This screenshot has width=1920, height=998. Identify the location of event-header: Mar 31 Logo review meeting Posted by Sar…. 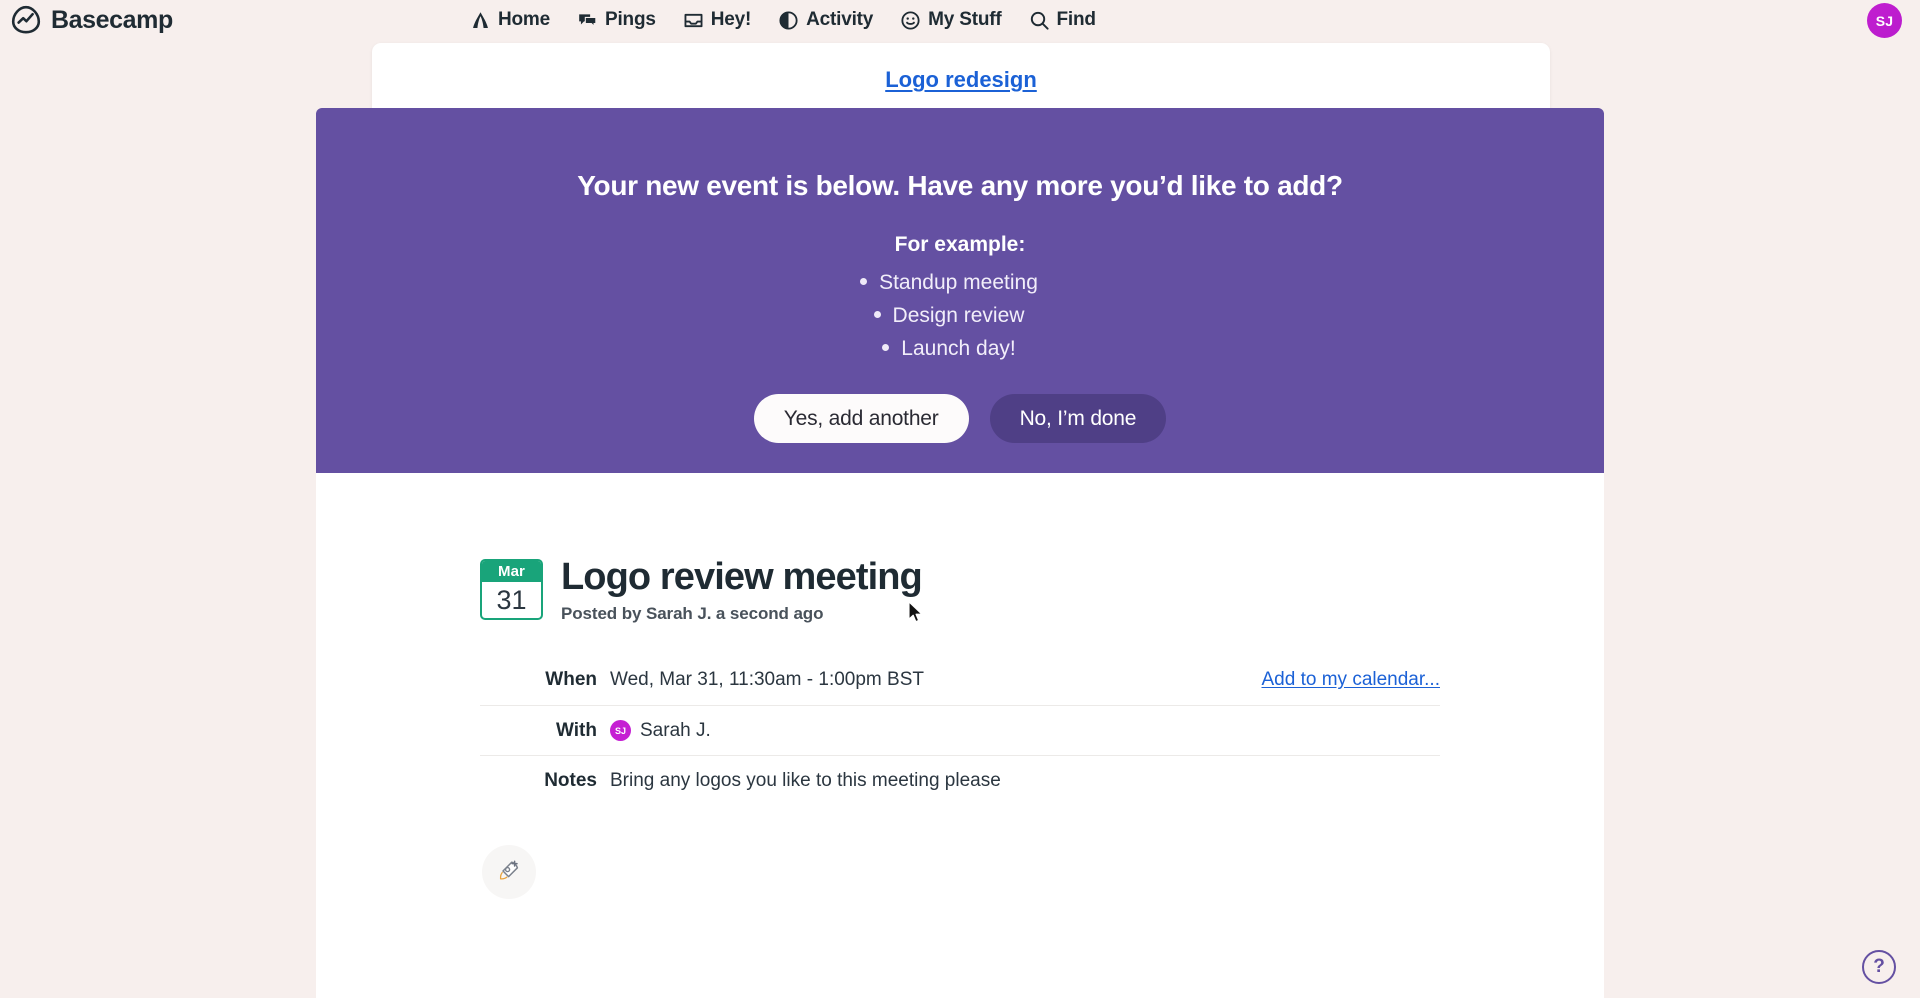
(960, 589).